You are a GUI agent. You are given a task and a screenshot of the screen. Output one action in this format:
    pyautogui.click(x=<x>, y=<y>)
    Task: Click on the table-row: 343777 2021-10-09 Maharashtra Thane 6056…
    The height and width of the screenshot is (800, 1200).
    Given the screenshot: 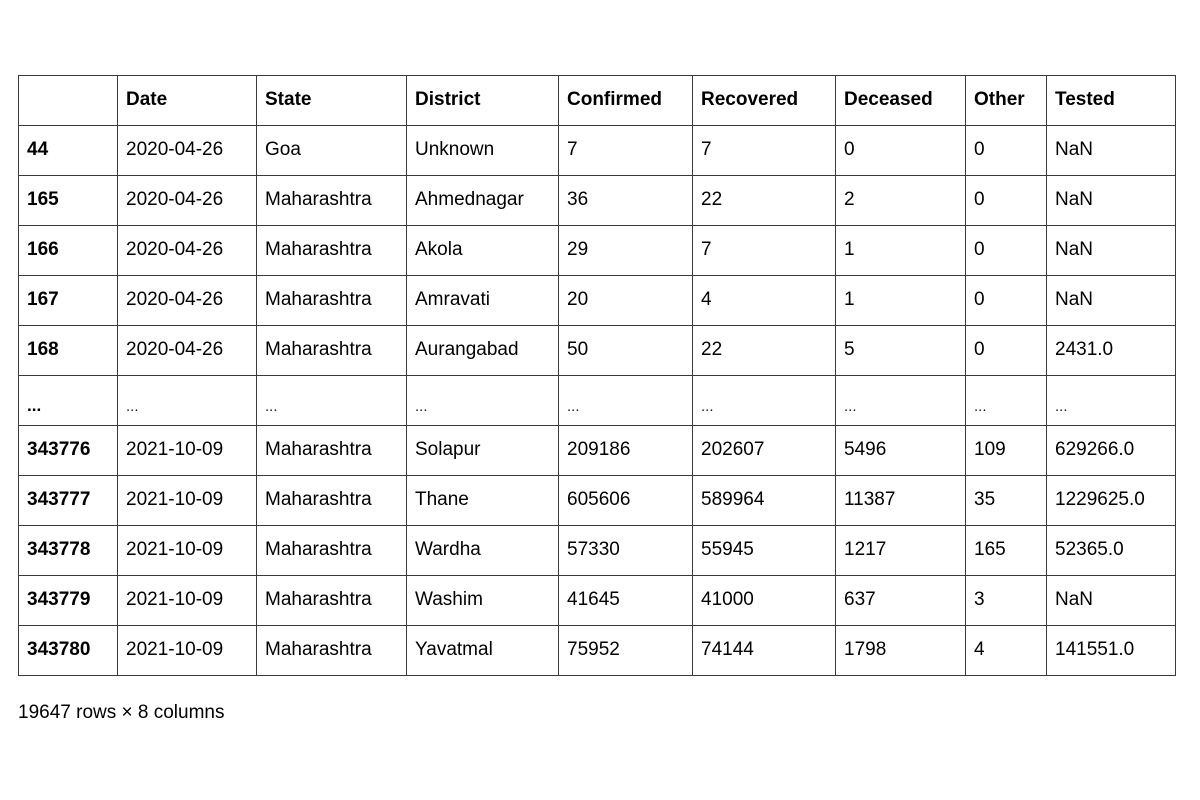 What is the action you would take?
    pyautogui.click(x=597, y=500)
    